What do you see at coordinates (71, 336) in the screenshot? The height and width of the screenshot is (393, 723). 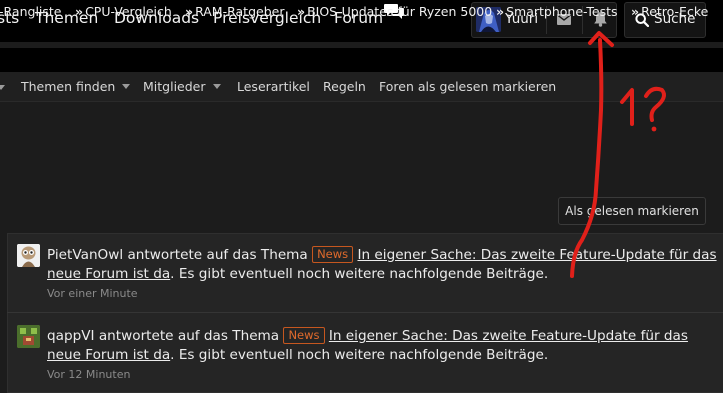 I see `alert-username: qappVI` at bounding box center [71, 336].